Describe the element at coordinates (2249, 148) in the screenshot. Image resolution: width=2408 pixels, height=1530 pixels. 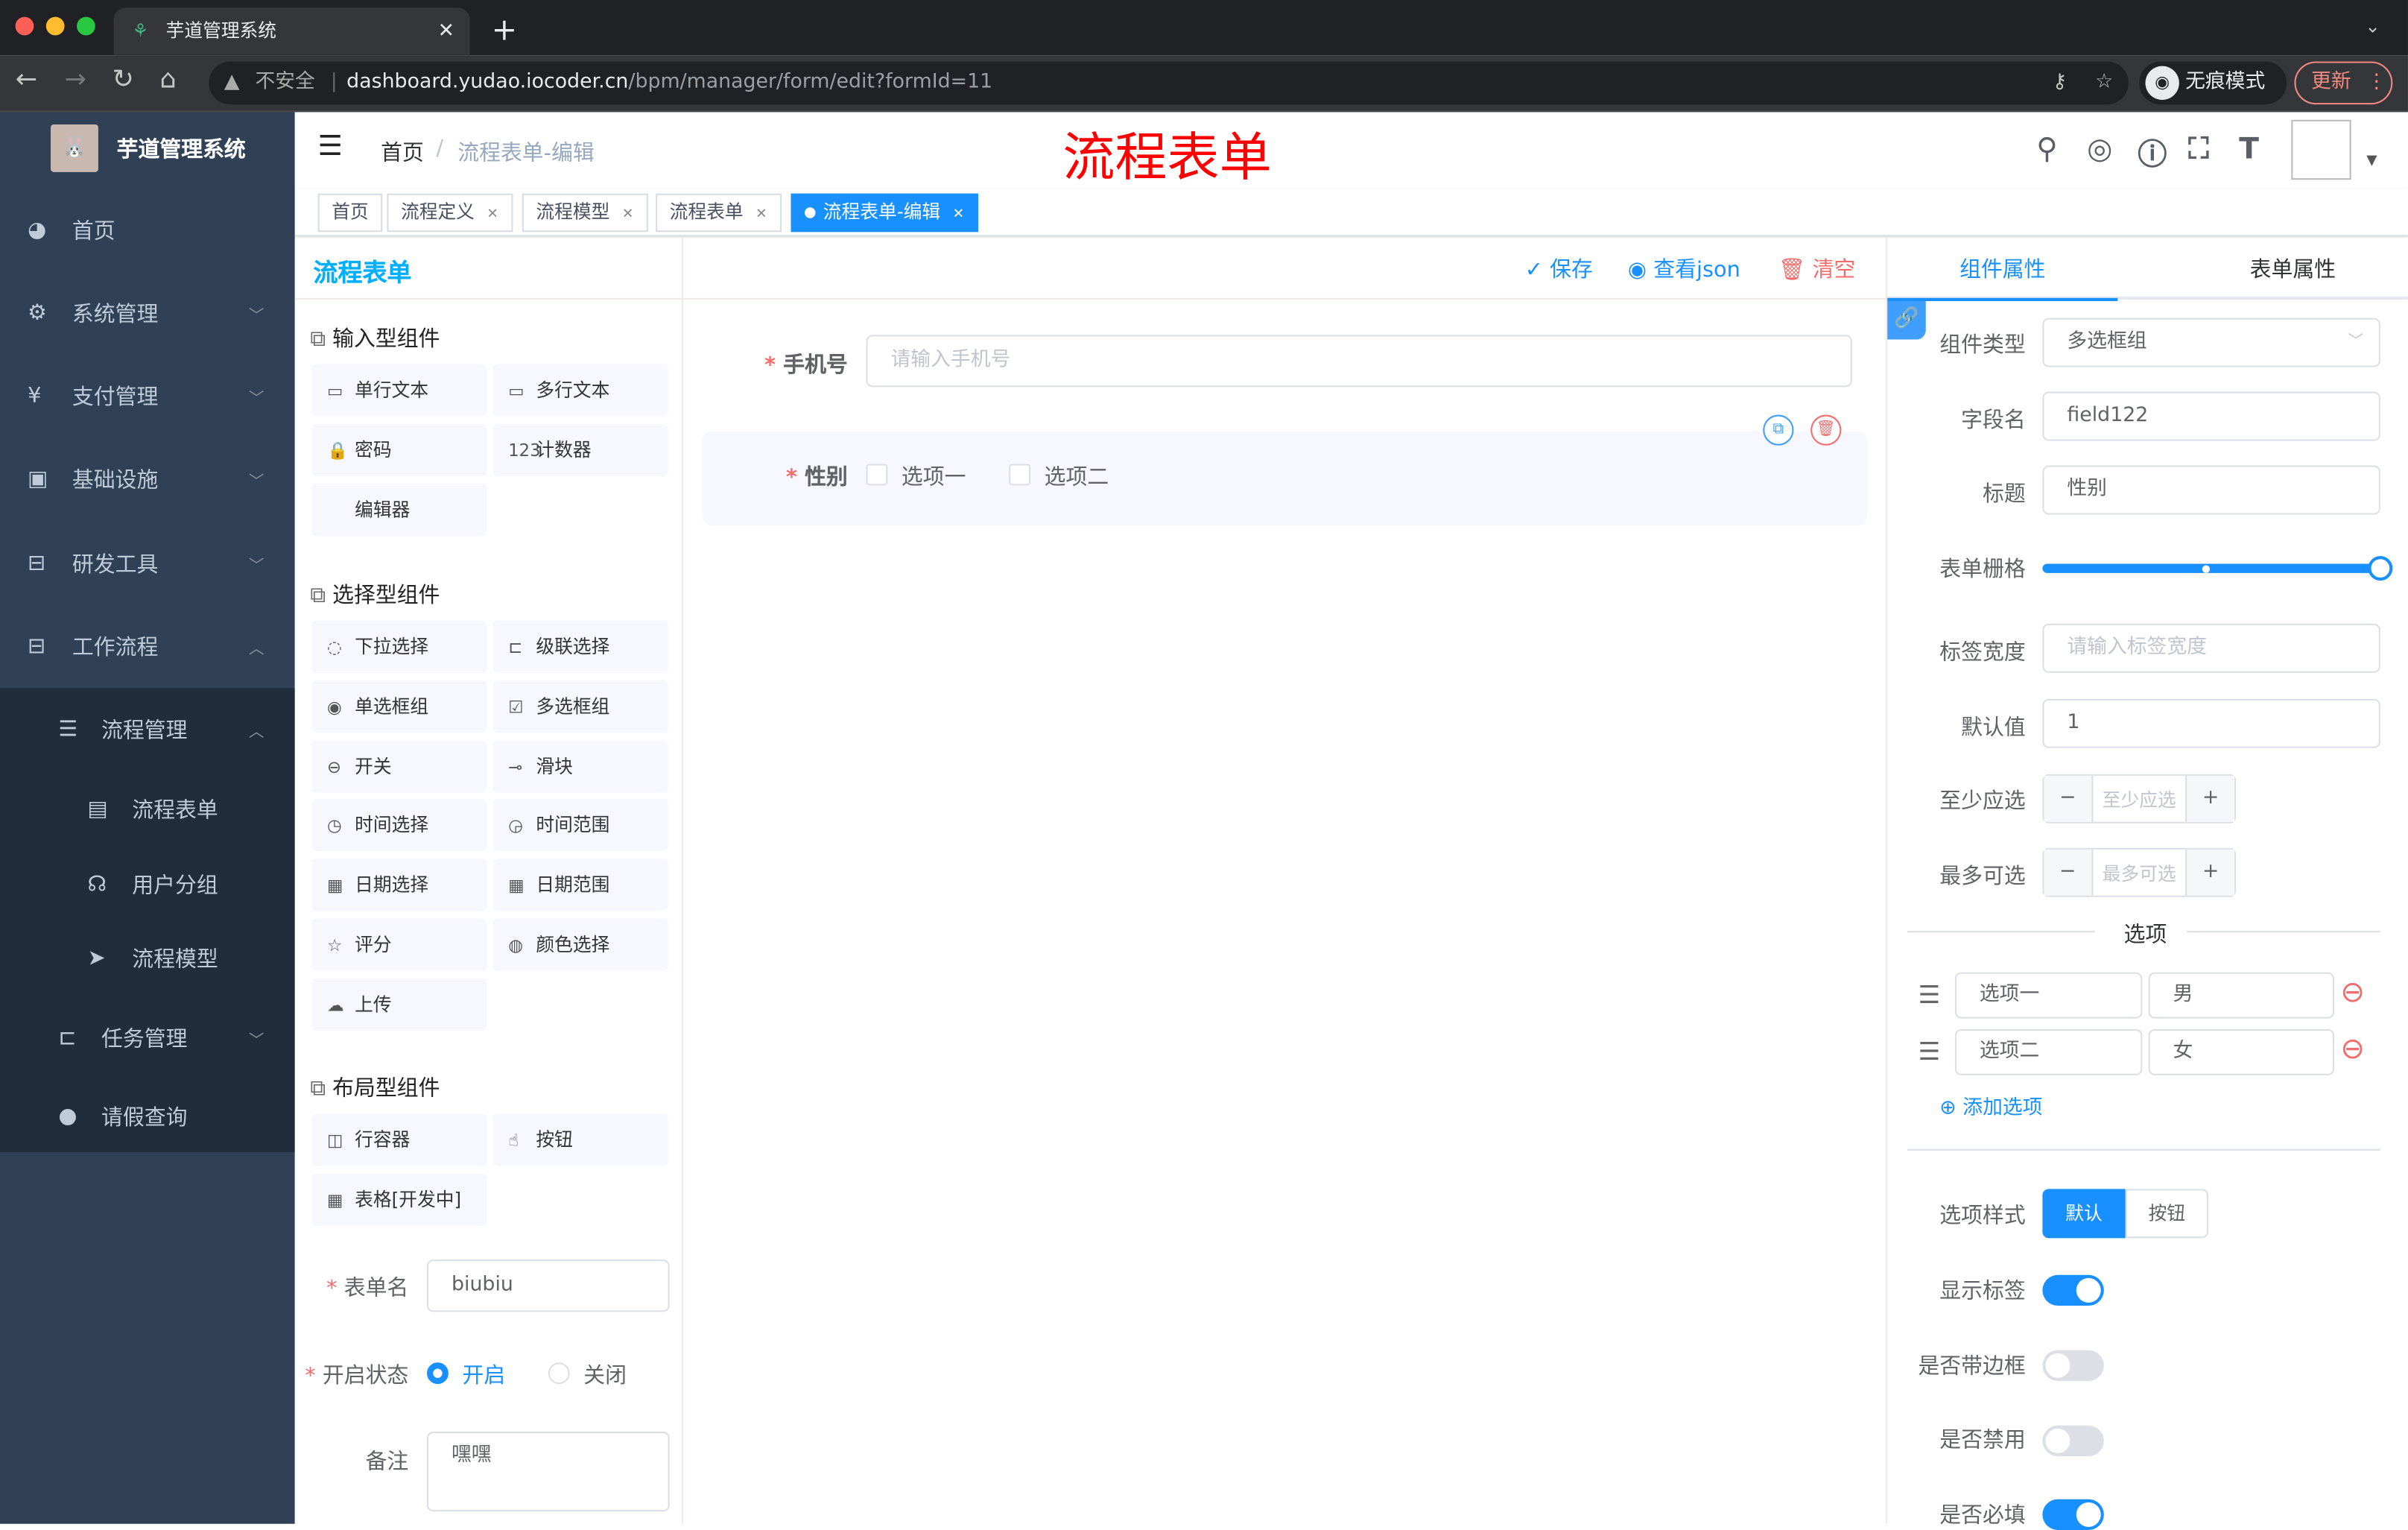
I see `font-size-icon: T` at that location.